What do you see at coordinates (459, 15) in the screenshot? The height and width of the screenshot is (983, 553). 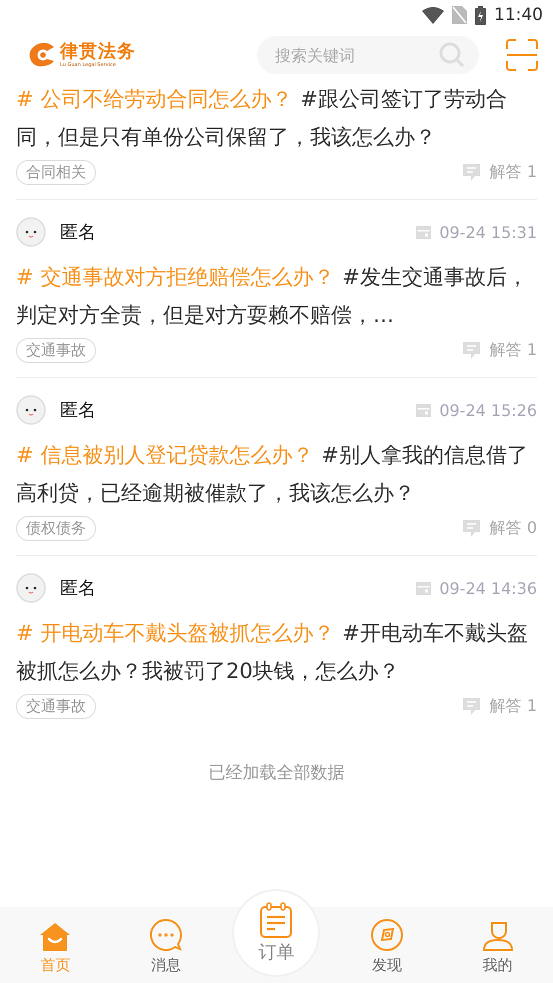 I see `no-sim-icon` at bounding box center [459, 15].